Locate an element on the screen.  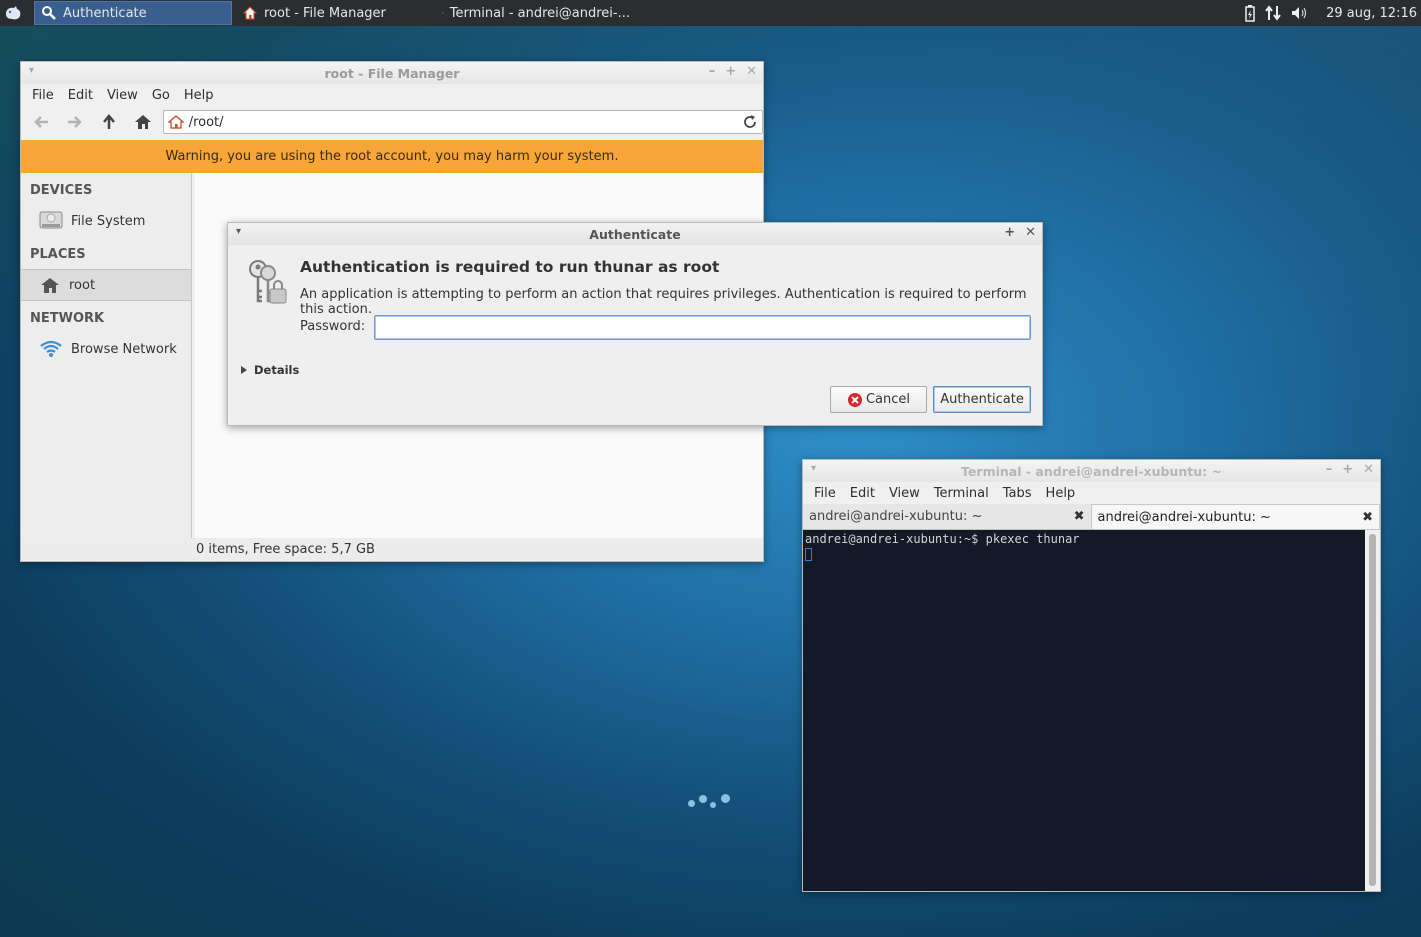
scrollbar-thumb is located at coordinates (1372, 710).